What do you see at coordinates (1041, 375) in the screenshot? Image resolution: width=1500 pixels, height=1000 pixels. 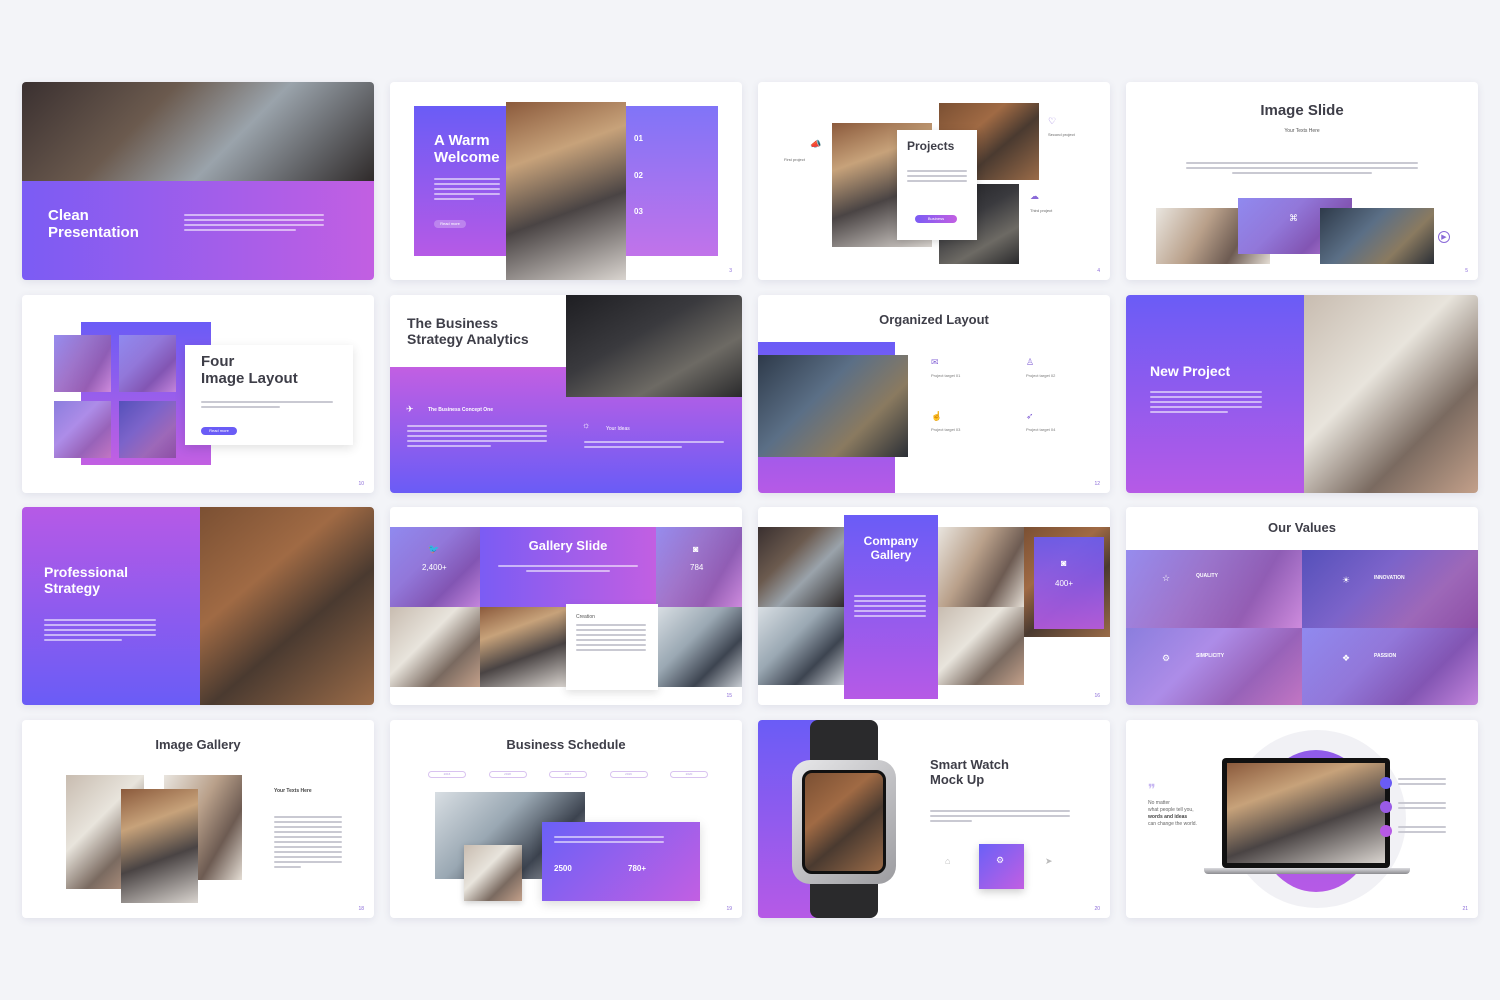 I see `target-label: Project target 02` at bounding box center [1041, 375].